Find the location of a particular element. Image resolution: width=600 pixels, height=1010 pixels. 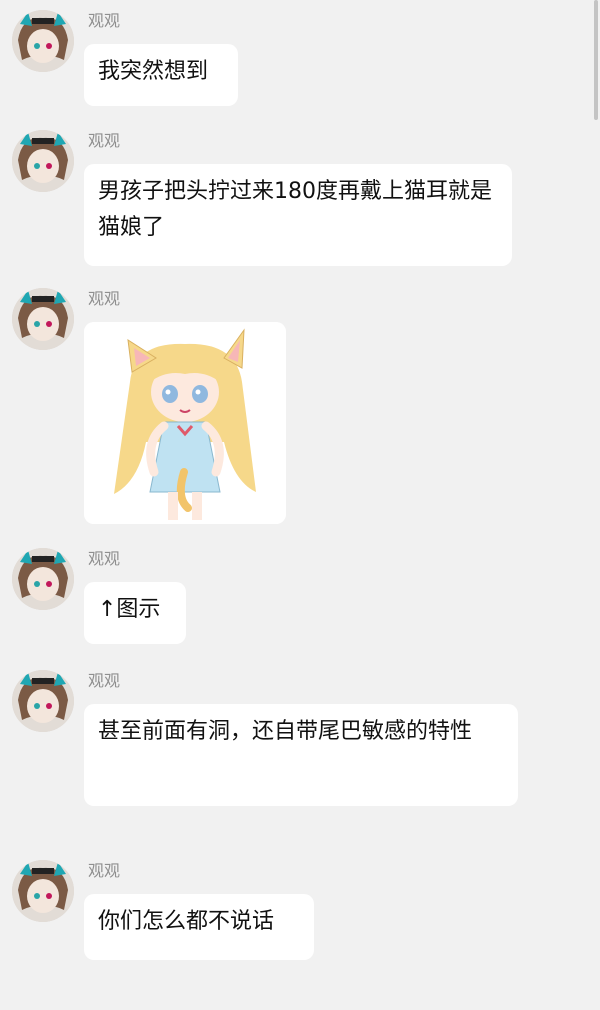

catgirl-sticker-image is located at coordinates (185, 423).